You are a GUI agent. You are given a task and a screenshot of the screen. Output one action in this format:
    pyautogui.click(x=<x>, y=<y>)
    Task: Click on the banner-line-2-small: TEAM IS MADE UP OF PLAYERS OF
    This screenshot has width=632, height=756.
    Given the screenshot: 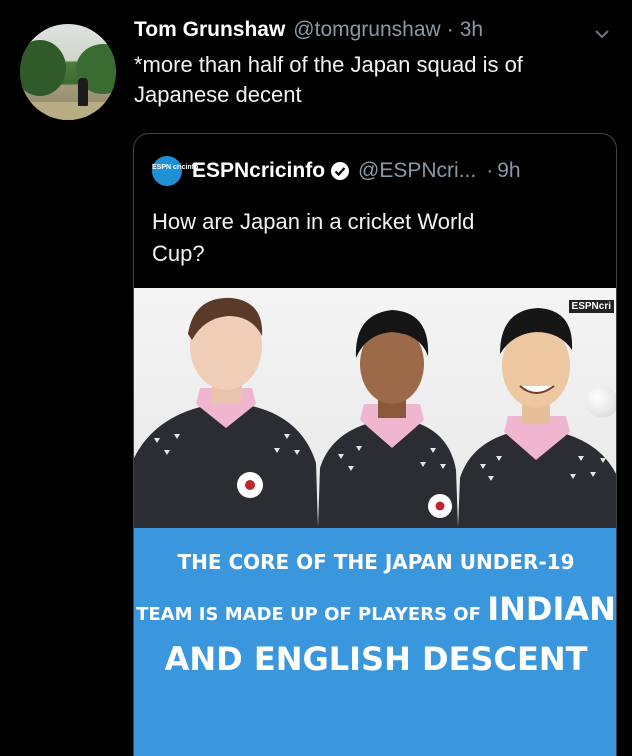 What is the action you would take?
    pyautogui.click(x=308, y=614)
    